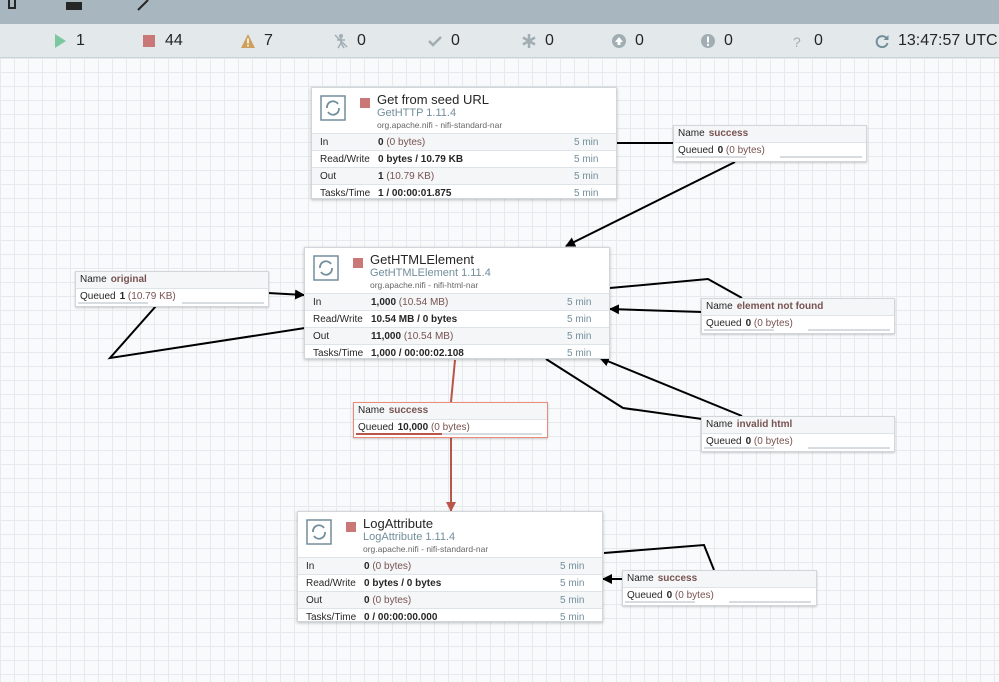 The width and height of the screenshot is (999, 682). Describe the element at coordinates (708, 41) in the screenshot. I see `exclamation-circle-icon` at that location.